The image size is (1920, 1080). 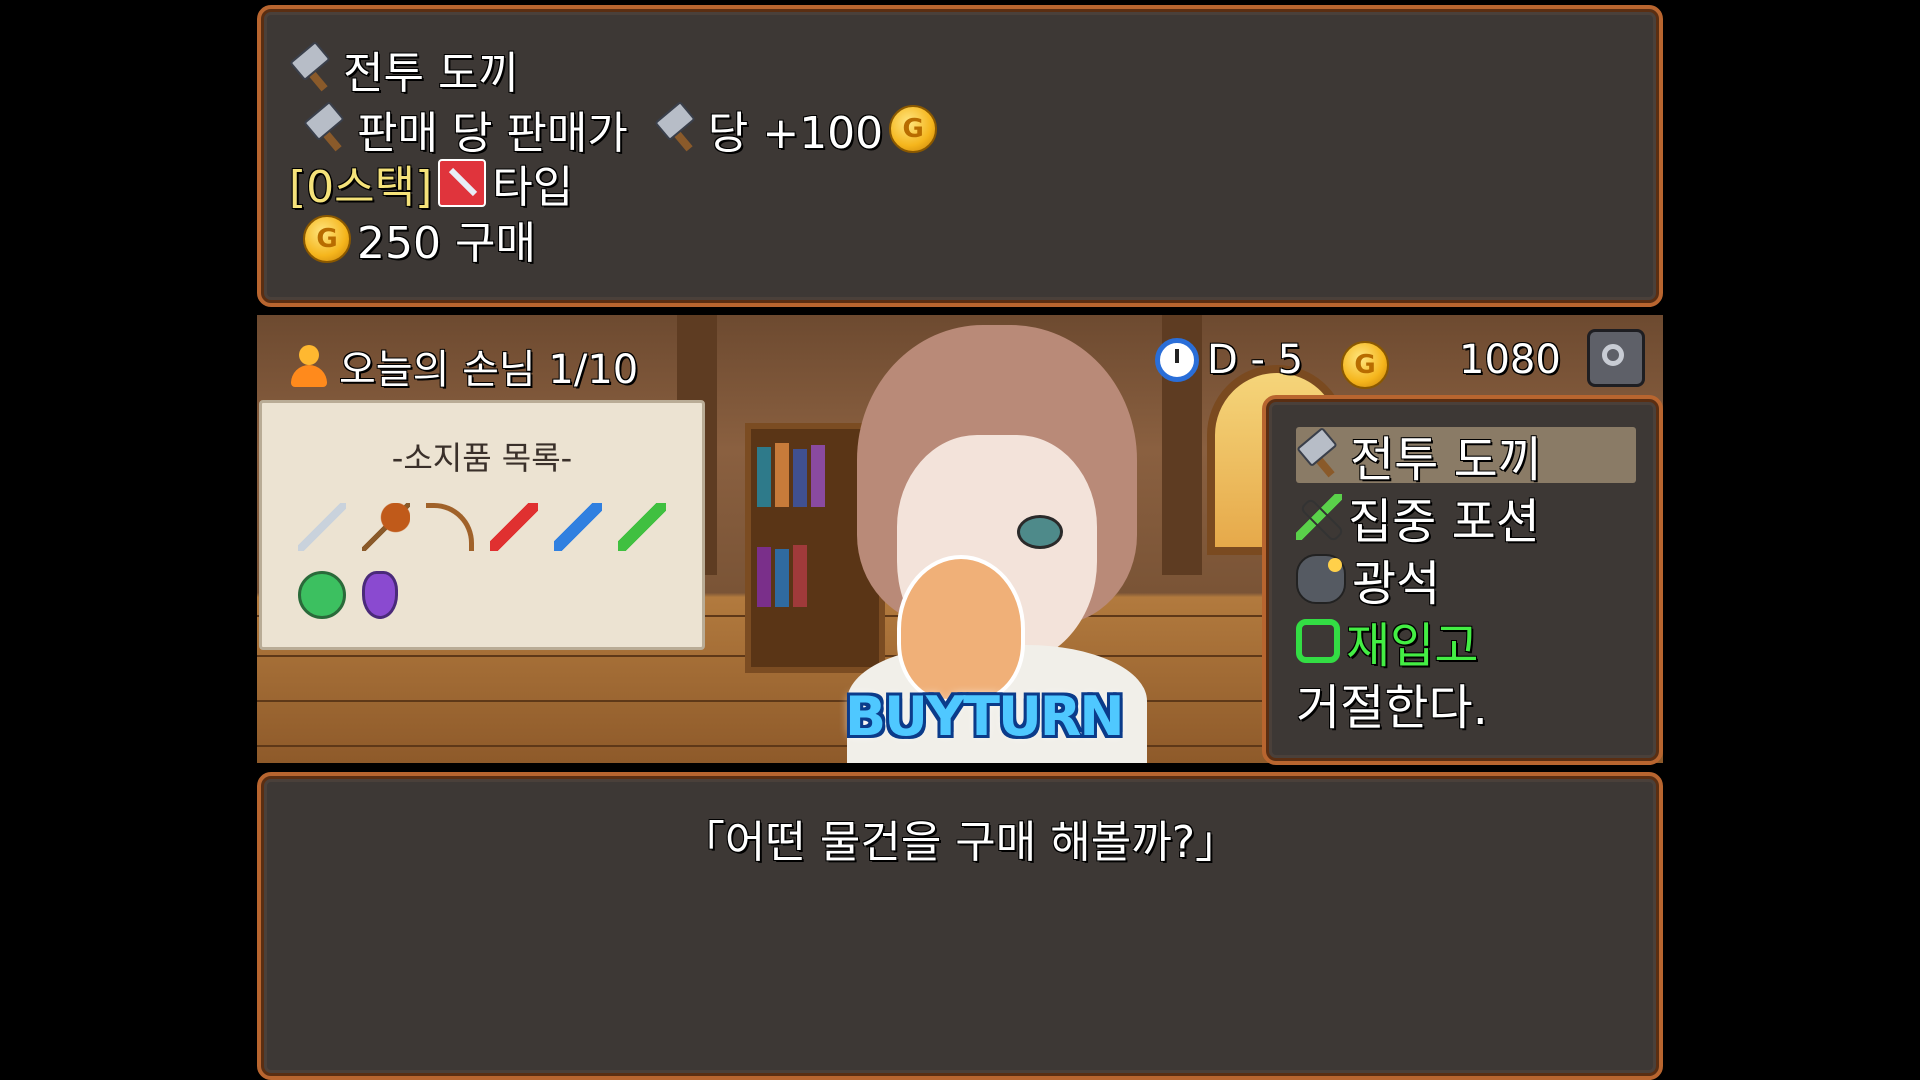 I want to click on option-label: 거절한다., so click(x=1392, y=708).